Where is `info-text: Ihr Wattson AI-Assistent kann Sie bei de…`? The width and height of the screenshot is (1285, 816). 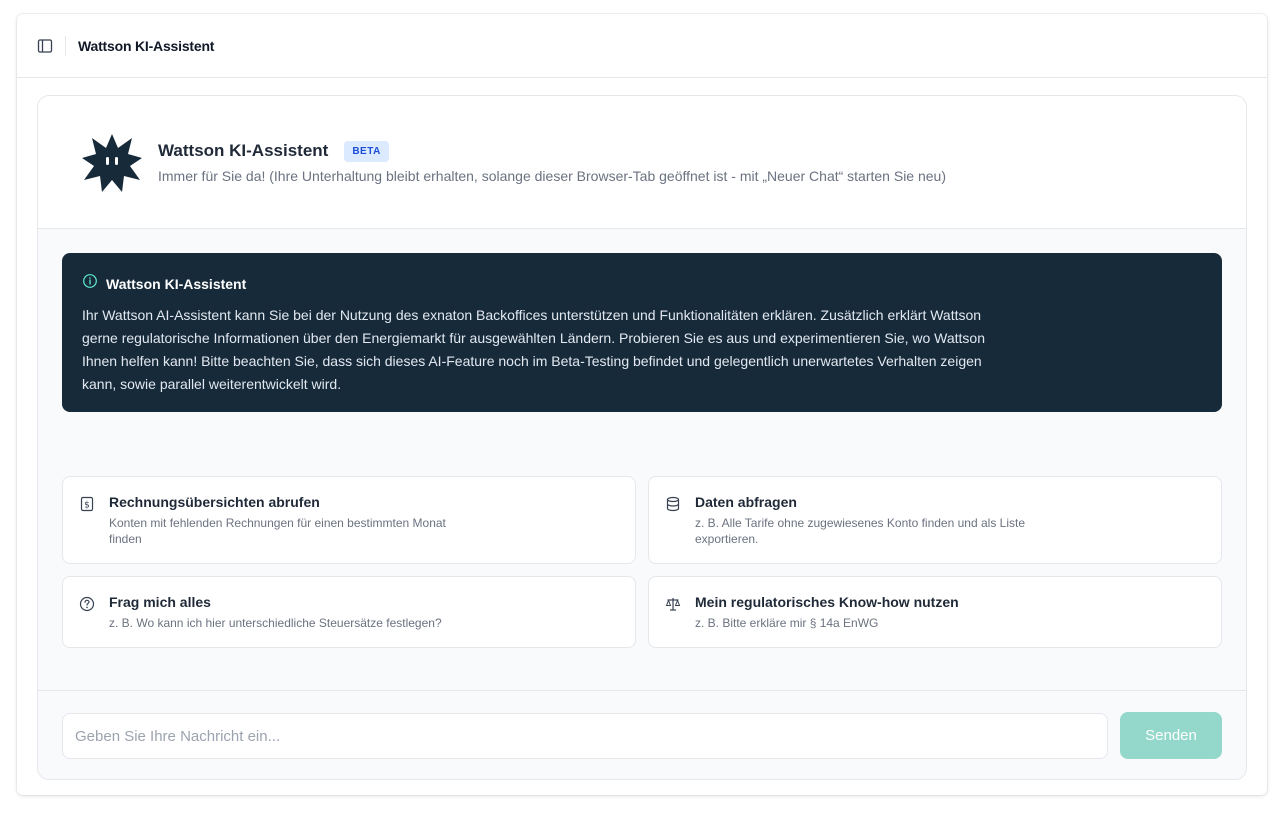
info-text: Ihr Wattson AI-Assistent kann Sie bei de… is located at coordinates (534, 349).